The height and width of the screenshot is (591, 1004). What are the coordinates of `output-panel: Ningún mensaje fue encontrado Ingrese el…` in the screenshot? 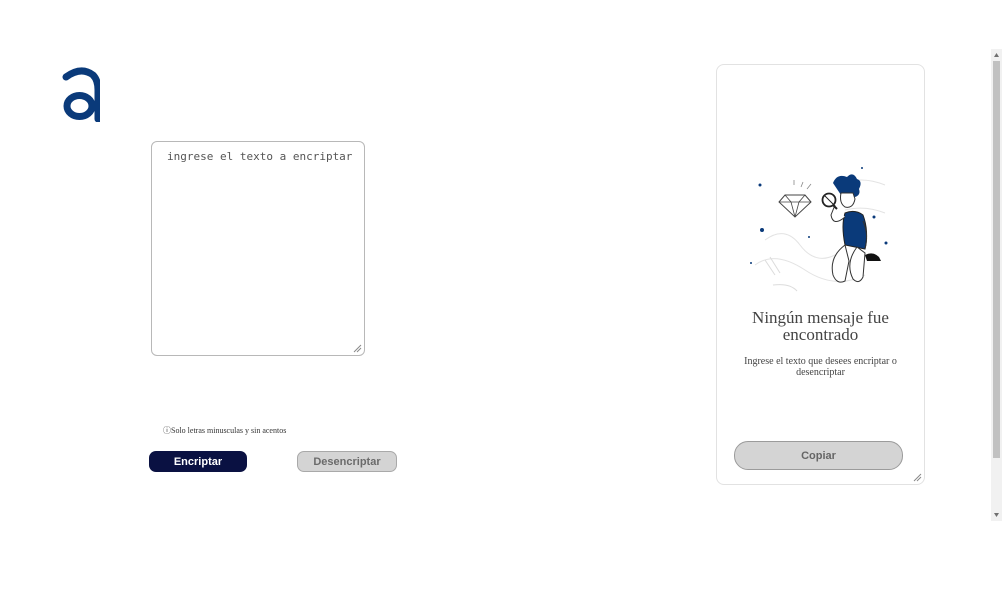 It's located at (820, 274).